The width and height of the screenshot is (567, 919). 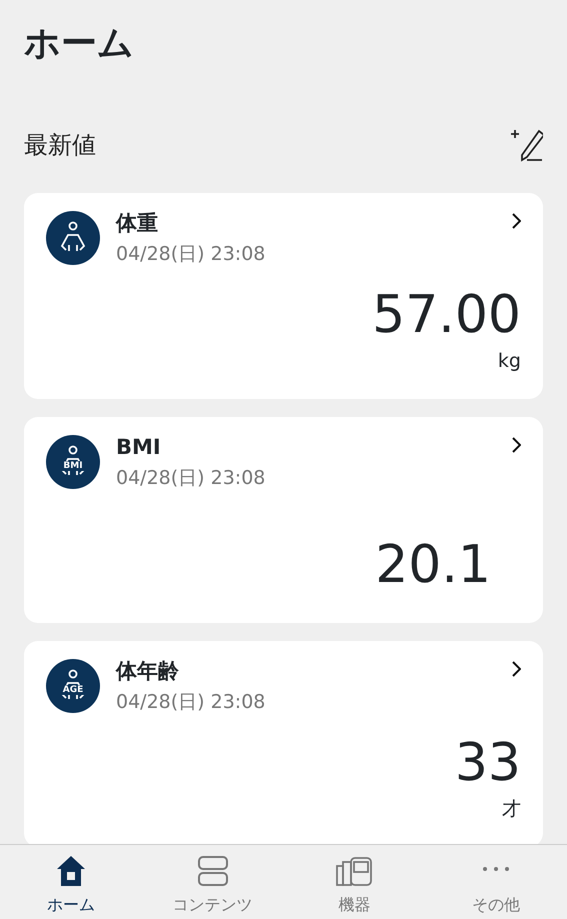 What do you see at coordinates (73, 686) in the screenshot?
I see `body-figure-icon: AGE` at bounding box center [73, 686].